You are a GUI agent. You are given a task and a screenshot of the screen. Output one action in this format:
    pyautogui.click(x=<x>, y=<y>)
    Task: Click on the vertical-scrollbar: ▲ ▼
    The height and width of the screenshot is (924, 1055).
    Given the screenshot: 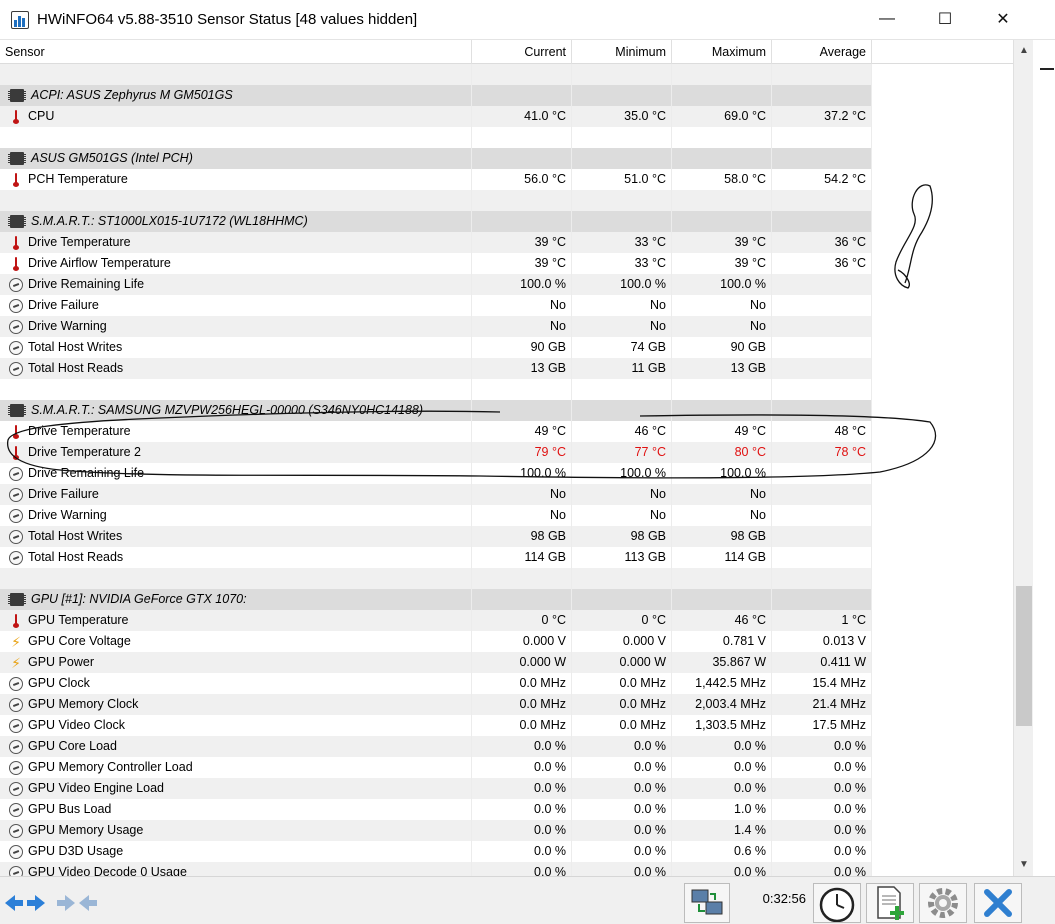 What is the action you would take?
    pyautogui.click(x=1023, y=458)
    